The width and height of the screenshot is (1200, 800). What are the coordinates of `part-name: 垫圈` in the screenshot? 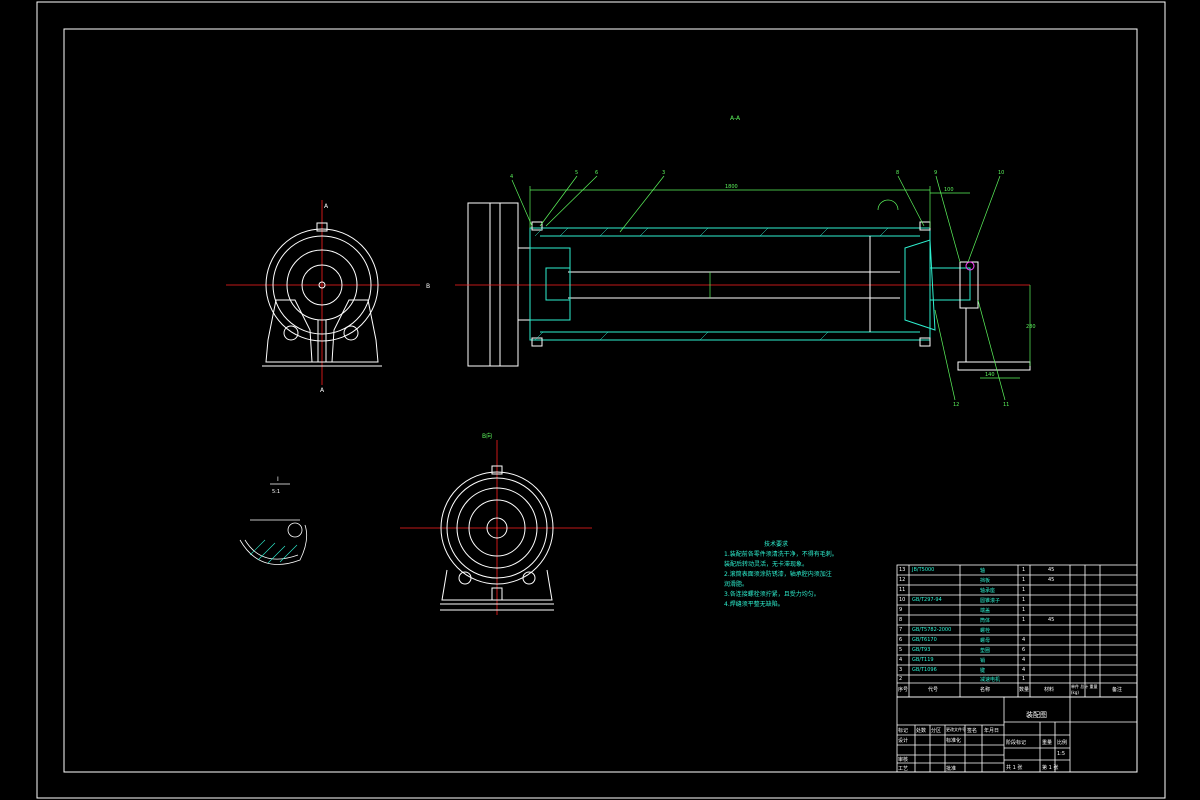 It's located at (985, 651).